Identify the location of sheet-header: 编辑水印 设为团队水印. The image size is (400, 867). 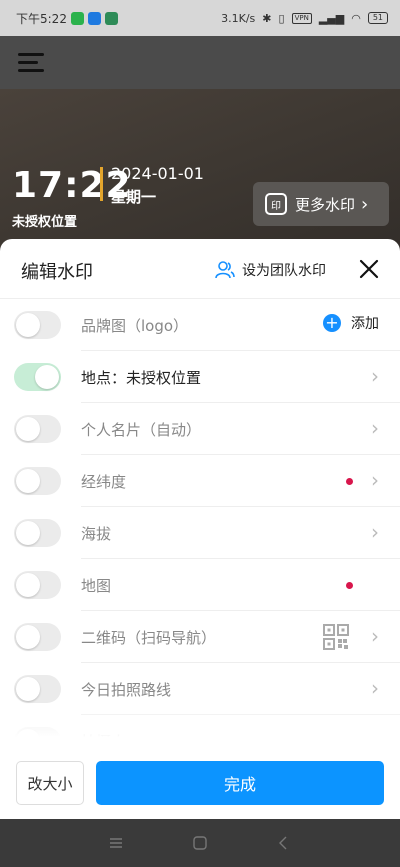
(200, 269).